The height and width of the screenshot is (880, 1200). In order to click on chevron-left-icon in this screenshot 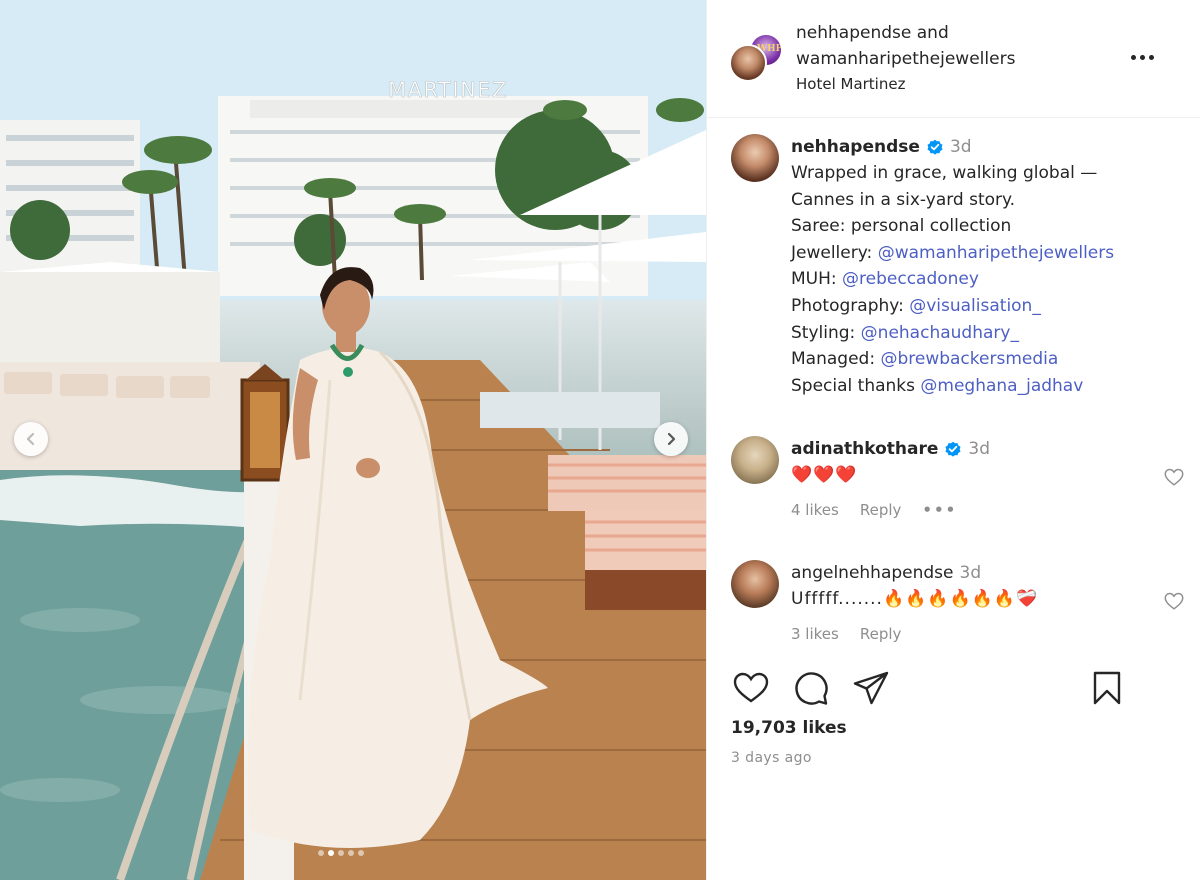, I will do `click(30, 439)`.